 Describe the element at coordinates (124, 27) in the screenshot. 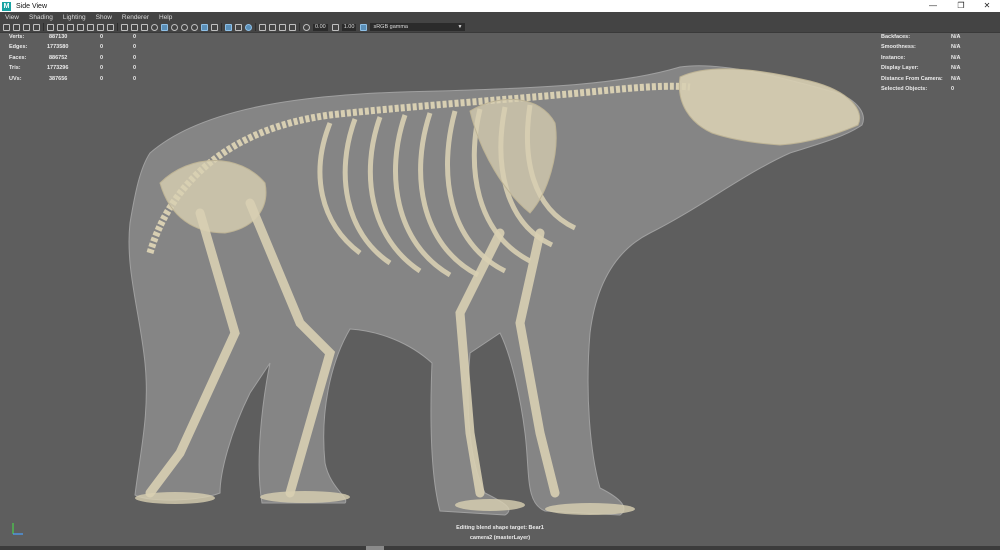

I see `safe-action-icon` at that location.